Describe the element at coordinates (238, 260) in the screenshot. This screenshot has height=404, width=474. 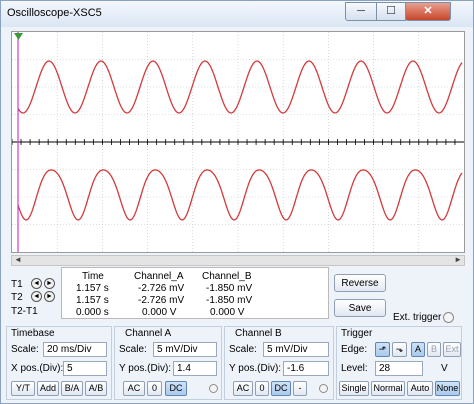
I see `horizontal-scrollbar: ◄ ►` at that location.